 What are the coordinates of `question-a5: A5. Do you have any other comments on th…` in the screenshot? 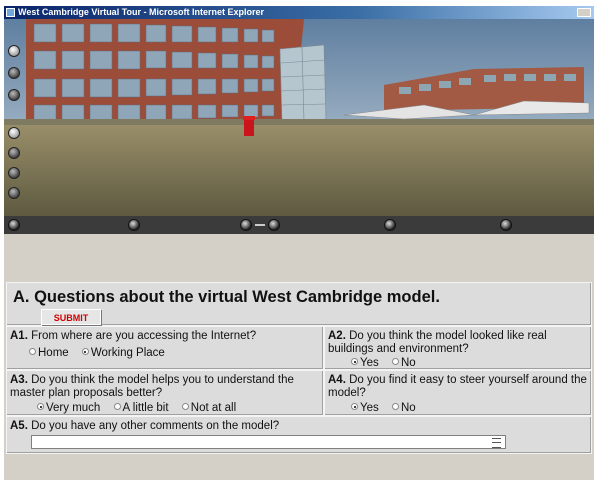 It's located at (299, 435).